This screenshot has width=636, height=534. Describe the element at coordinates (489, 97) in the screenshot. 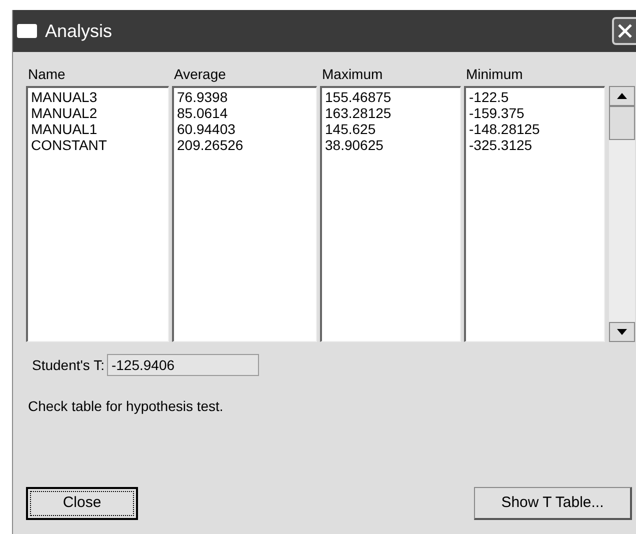

I see `list-item: -122.5` at that location.